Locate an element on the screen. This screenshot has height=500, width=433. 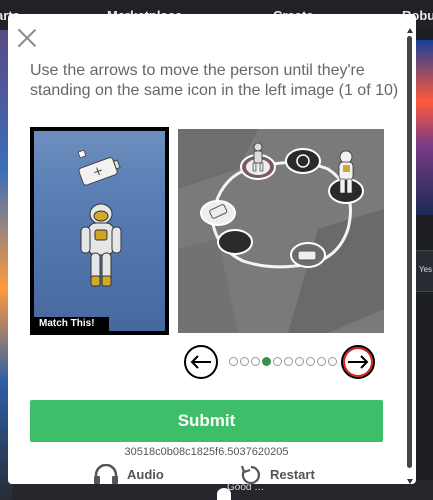
right-arrow-icon is located at coordinates (358, 362).